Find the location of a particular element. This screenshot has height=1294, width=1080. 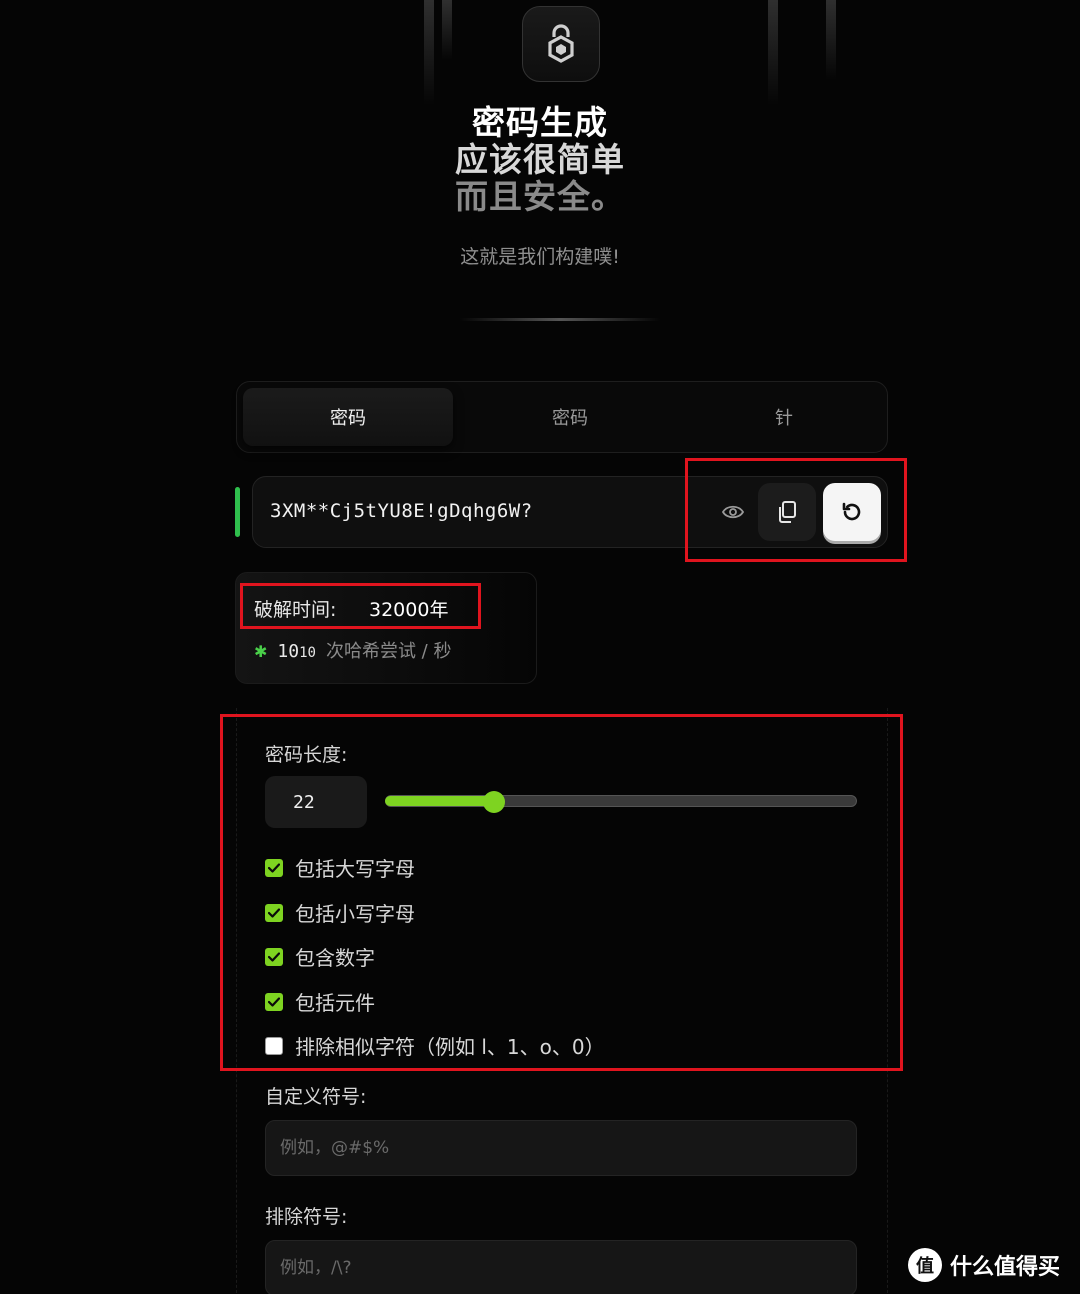

exclude-symbols-label: 排除符号: is located at coordinates (306, 1217).